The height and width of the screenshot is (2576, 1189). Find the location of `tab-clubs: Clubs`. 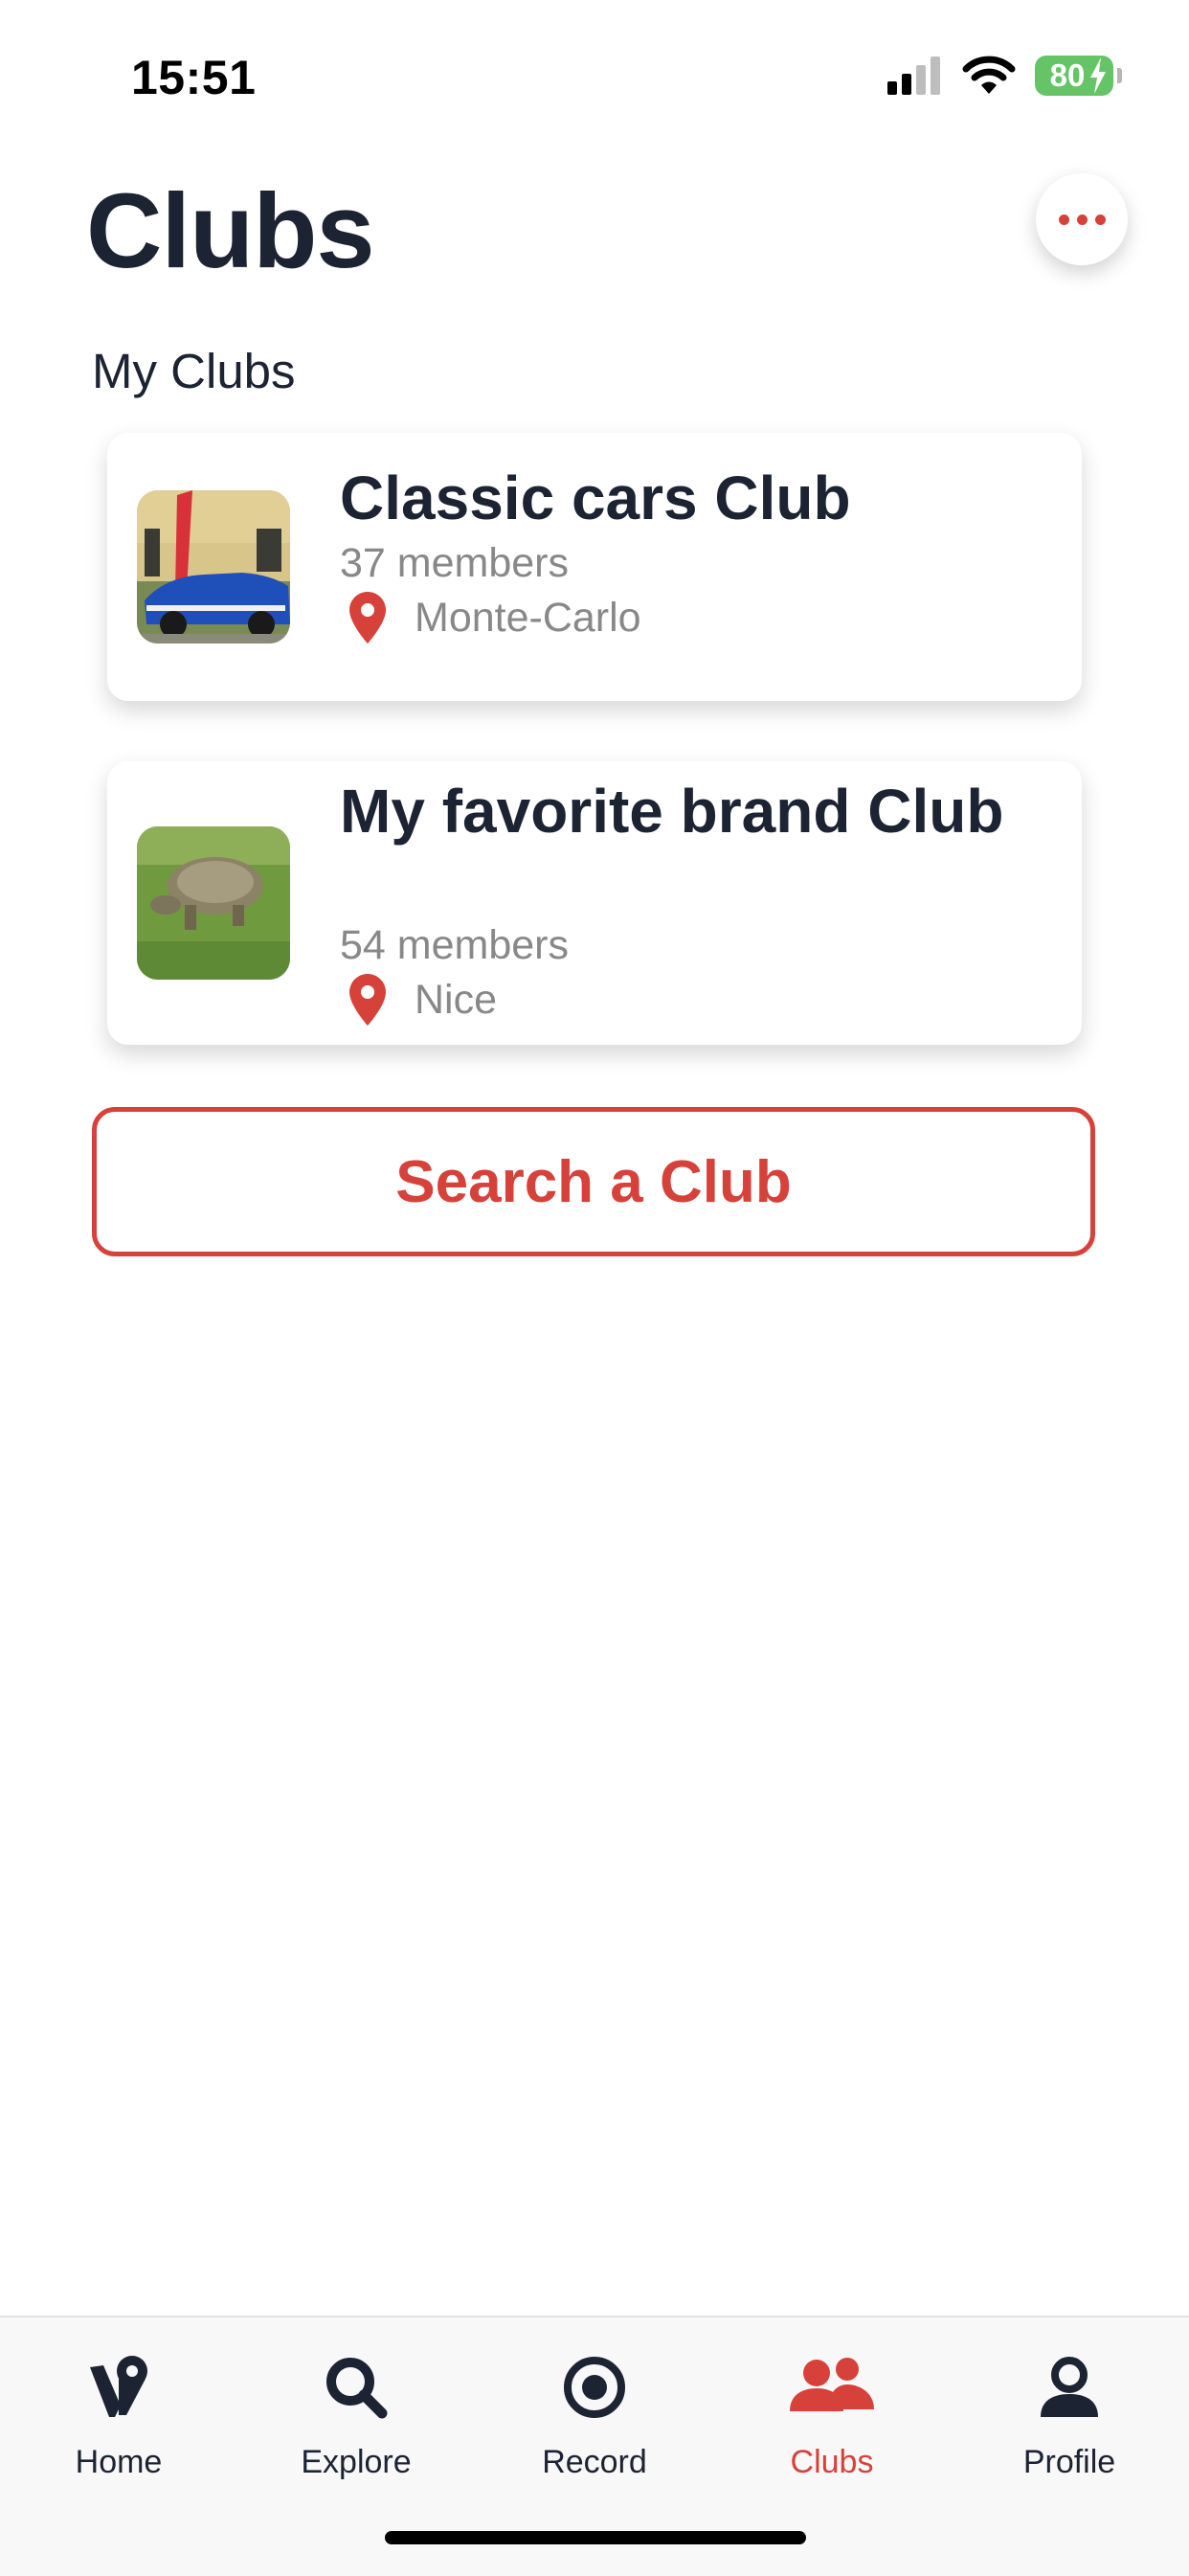

tab-clubs: Clubs is located at coordinates (832, 2409).